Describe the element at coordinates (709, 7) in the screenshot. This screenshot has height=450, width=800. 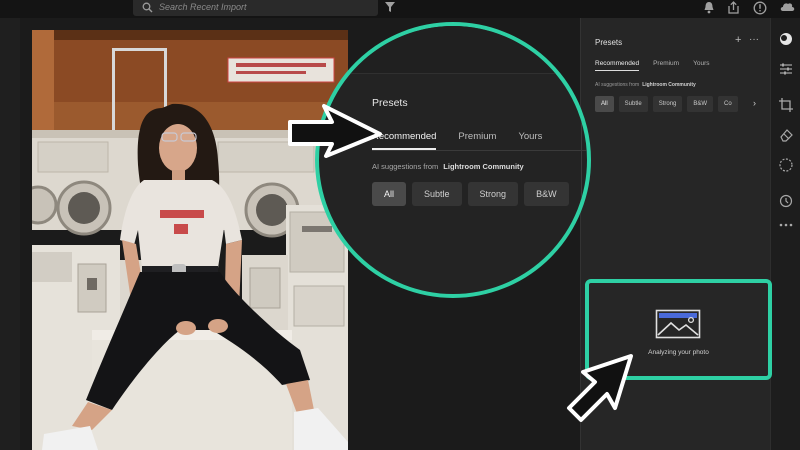
I see `bell-icon` at that location.